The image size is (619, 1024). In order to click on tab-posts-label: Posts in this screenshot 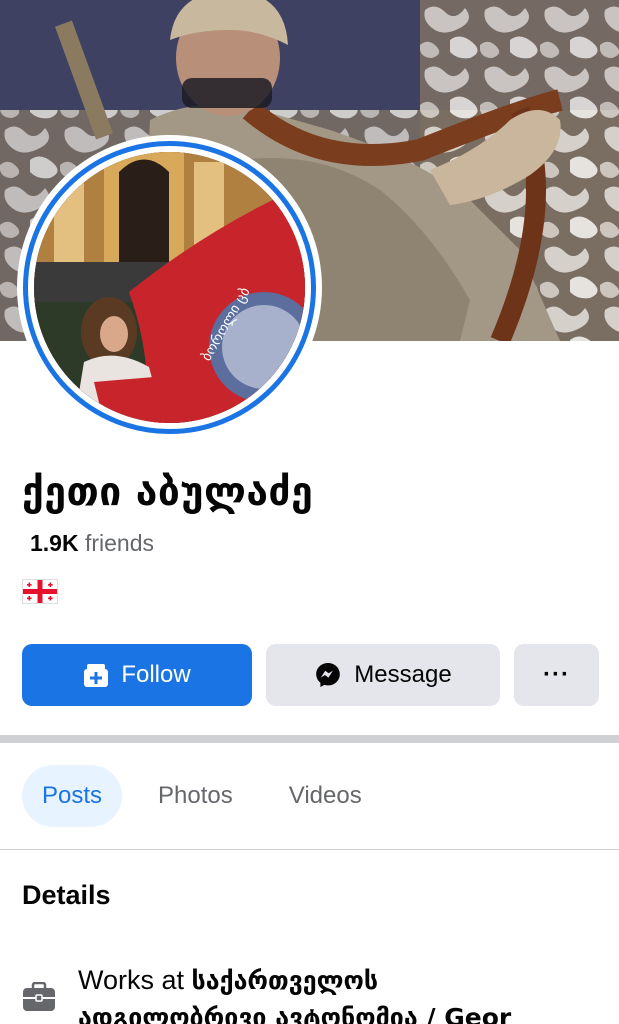, I will do `click(72, 795)`.